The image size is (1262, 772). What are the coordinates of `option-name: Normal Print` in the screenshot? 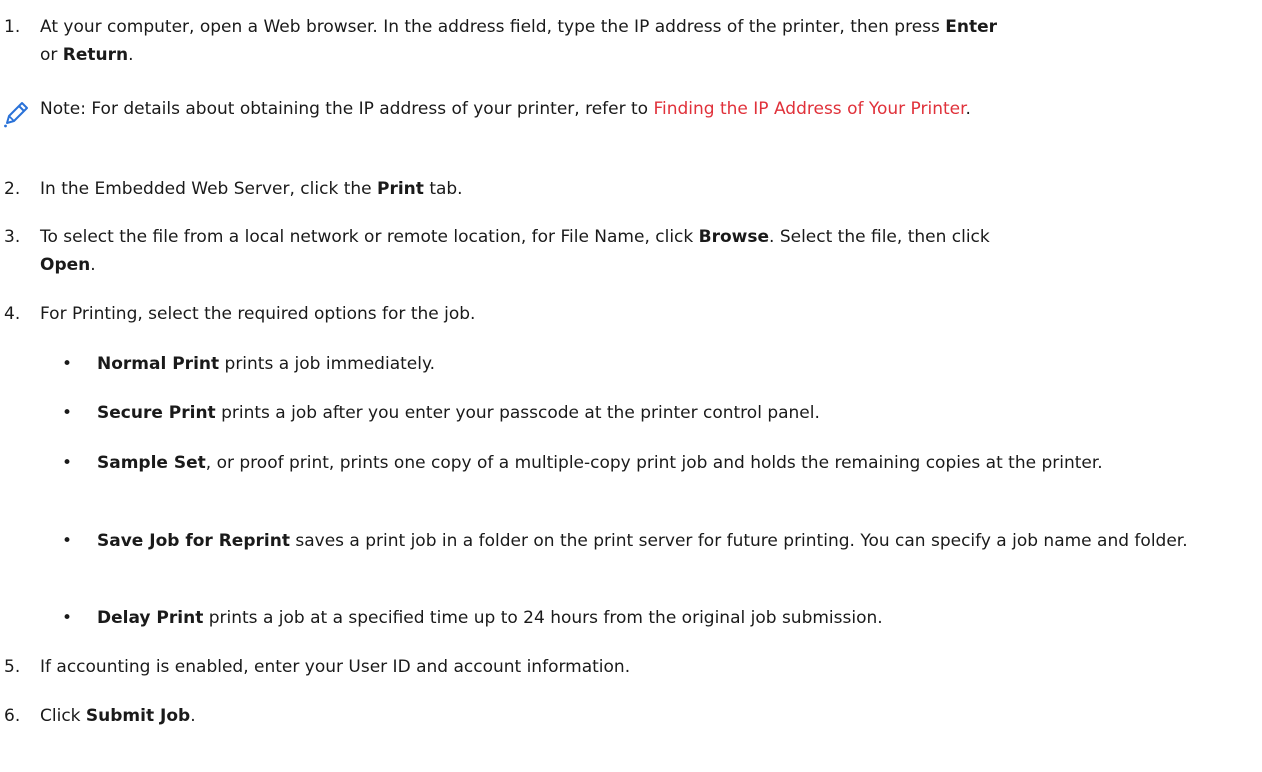 It's located at (158, 364).